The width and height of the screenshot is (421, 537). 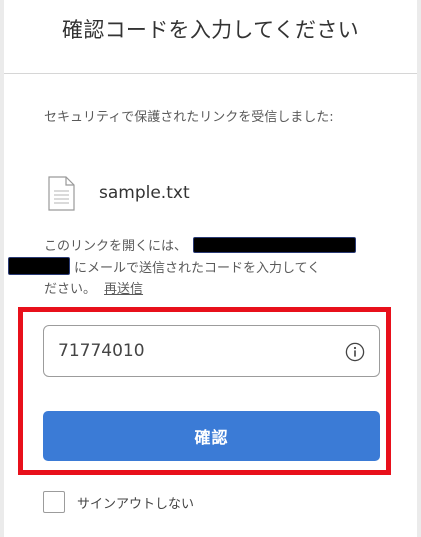 I want to click on stay-signed-in: サインアウトしない, so click(x=118, y=502).